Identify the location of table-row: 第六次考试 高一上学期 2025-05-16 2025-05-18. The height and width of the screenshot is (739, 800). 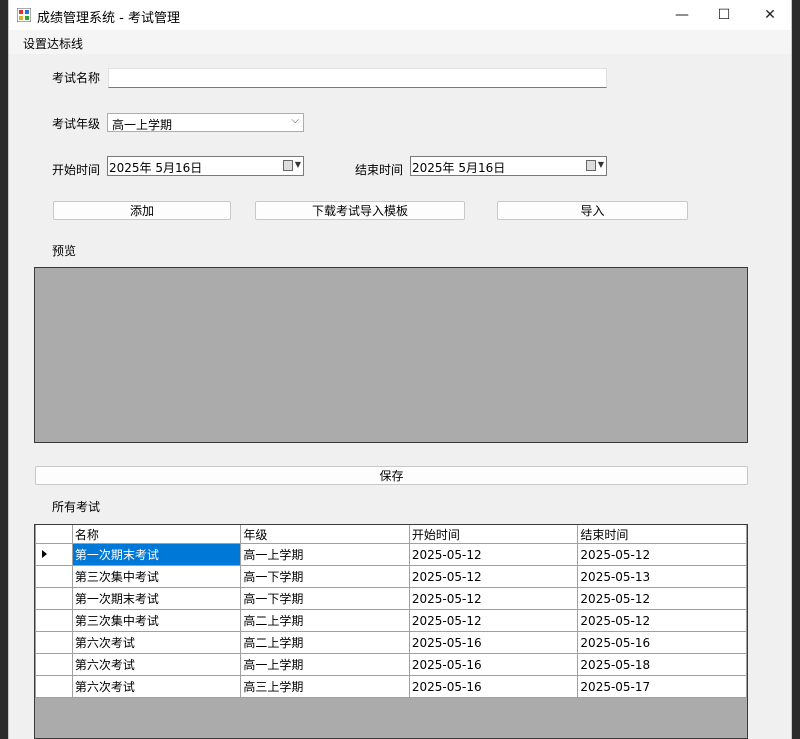
(391, 664).